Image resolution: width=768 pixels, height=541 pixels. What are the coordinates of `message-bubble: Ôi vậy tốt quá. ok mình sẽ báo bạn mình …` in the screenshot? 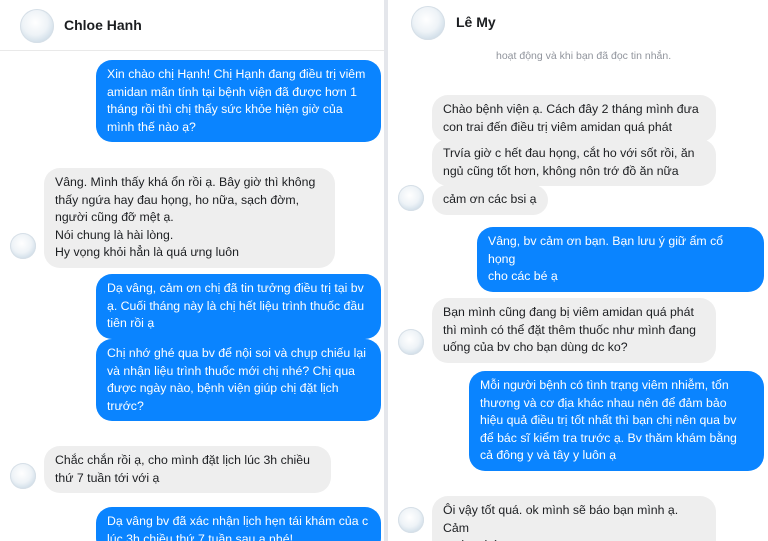 It's located at (574, 518).